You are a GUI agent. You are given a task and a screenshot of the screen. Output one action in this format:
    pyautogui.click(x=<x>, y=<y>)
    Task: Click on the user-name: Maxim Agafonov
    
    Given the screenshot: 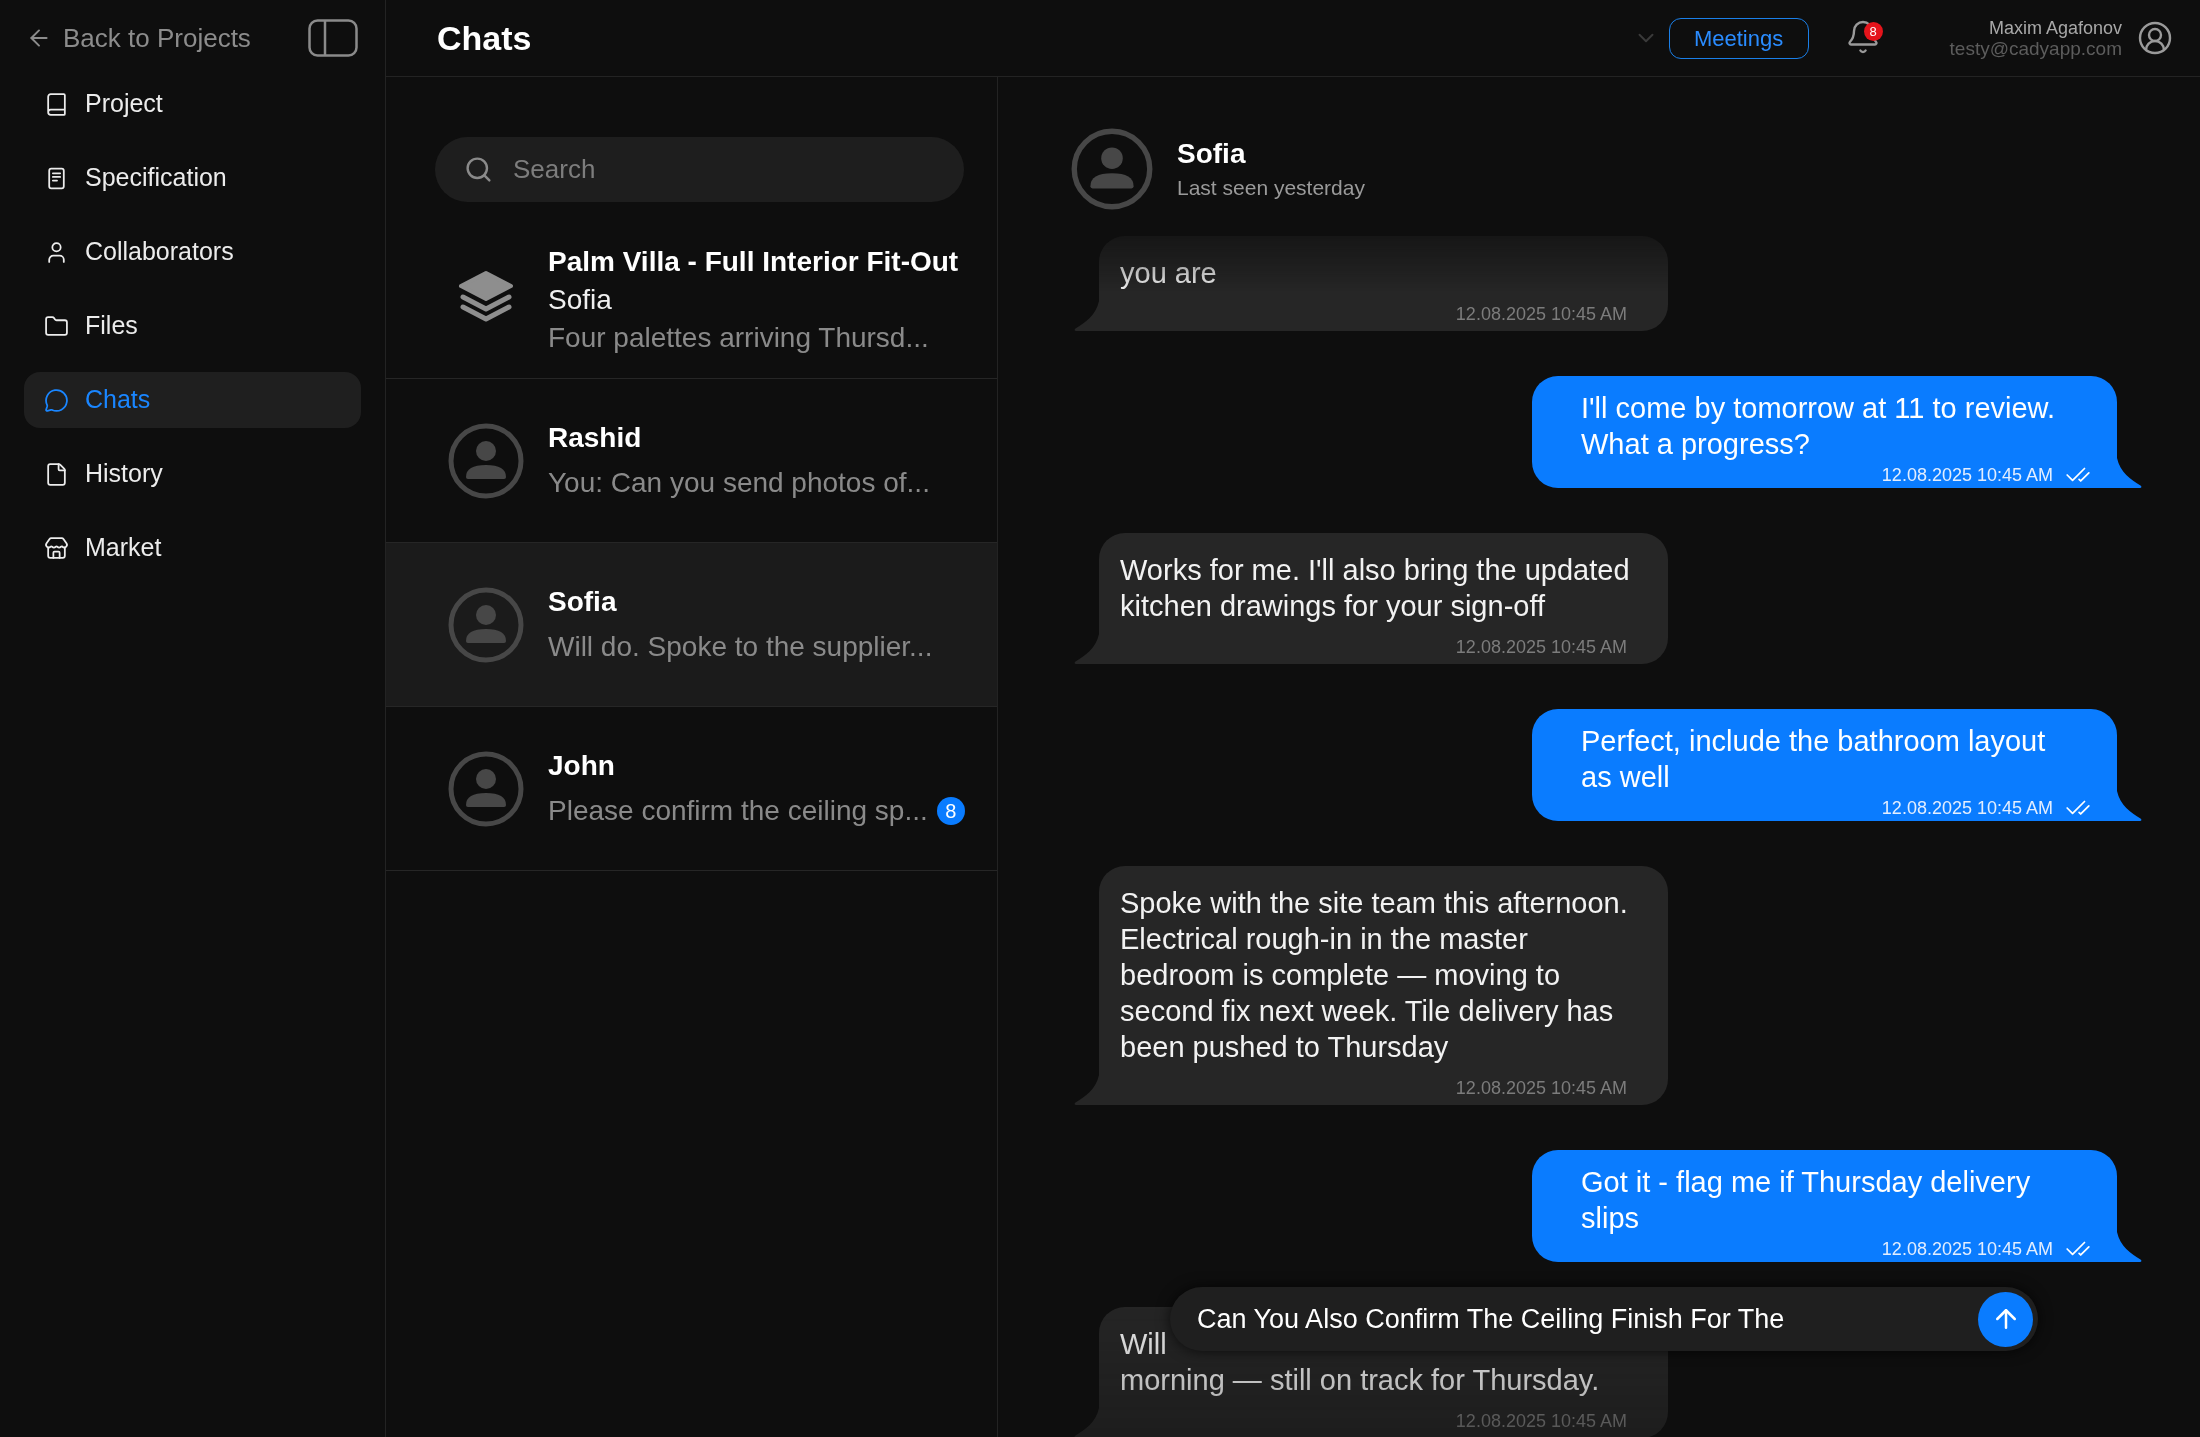 What is the action you would take?
    pyautogui.click(x=2055, y=27)
    